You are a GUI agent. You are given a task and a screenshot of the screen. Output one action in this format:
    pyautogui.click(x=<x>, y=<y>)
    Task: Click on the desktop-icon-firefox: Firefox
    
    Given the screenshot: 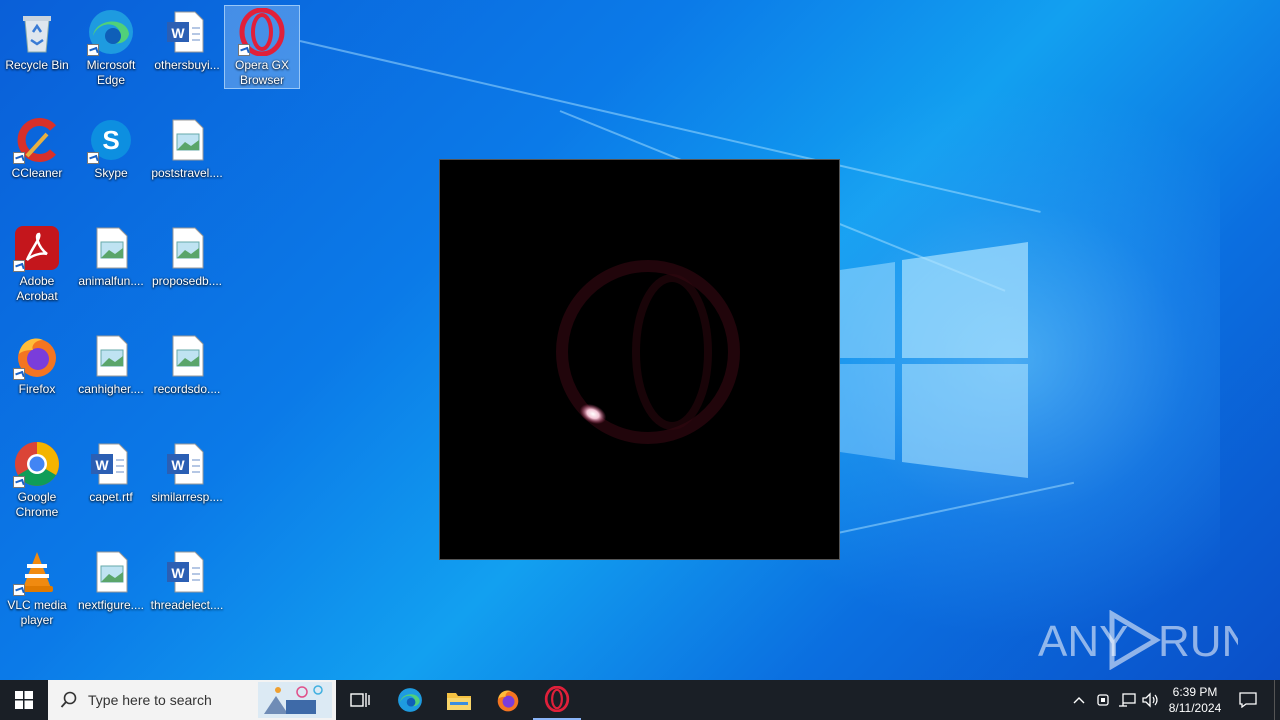 What is the action you would take?
    pyautogui.click(x=37, y=363)
    